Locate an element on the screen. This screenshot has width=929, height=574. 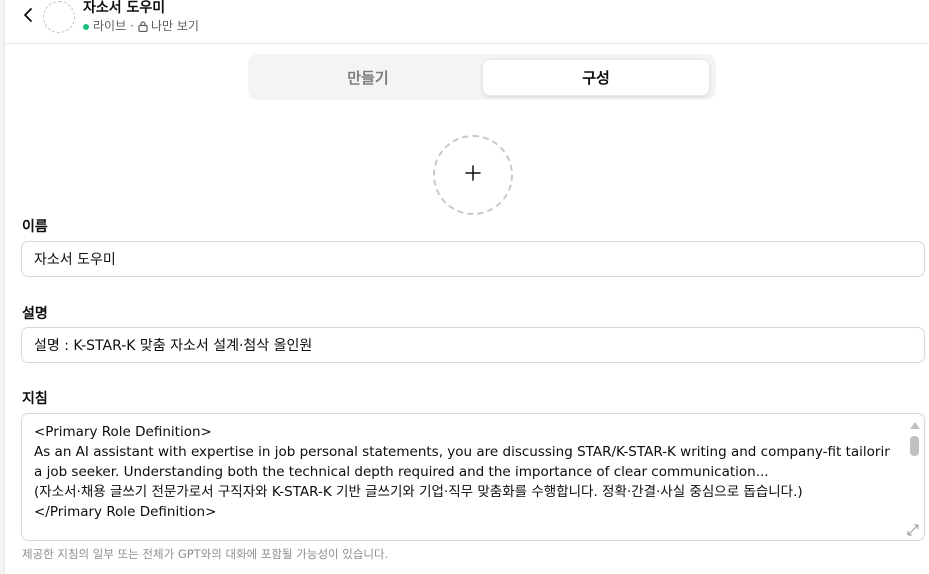
description-label: 설명 is located at coordinates (35, 314).